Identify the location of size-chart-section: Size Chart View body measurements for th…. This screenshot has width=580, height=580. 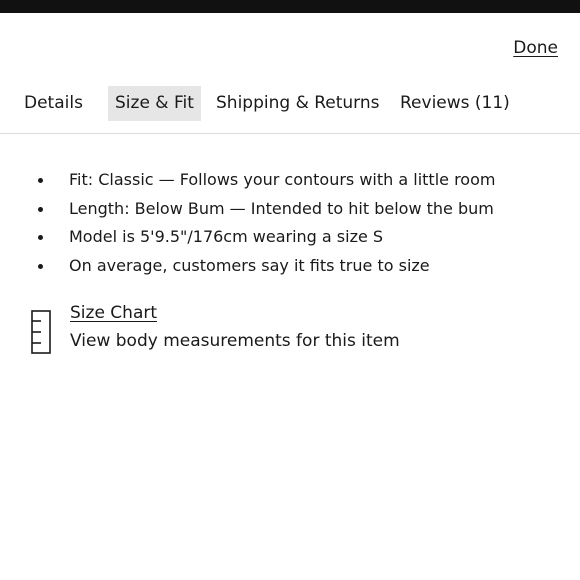
(238, 332).